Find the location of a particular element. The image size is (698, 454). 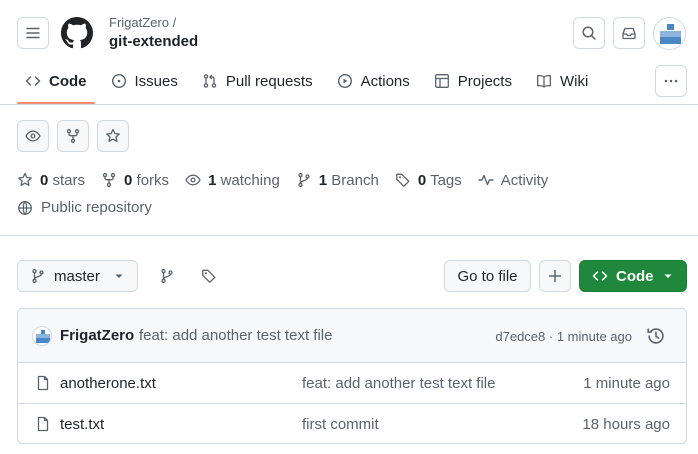

tab-actions: Actions is located at coordinates (373, 81).